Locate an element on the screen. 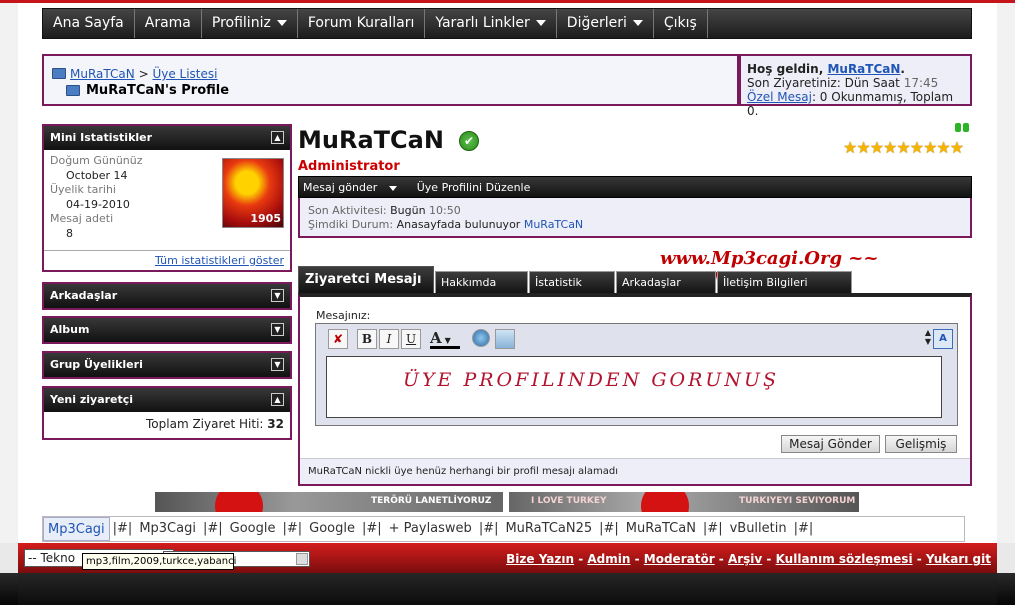 The height and width of the screenshot is (605, 1015). breadcrumb-user-link: MuRaTCaN is located at coordinates (102, 74).